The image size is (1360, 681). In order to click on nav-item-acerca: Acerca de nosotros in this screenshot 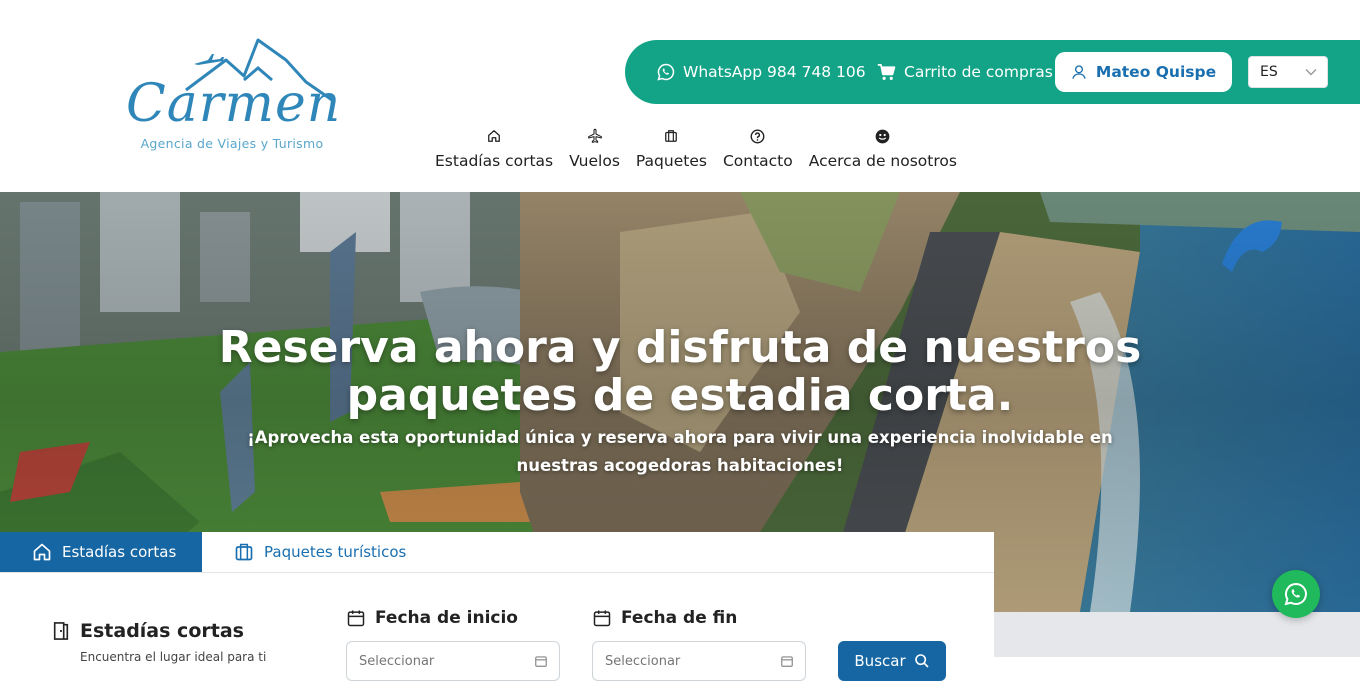, I will do `click(883, 150)`.